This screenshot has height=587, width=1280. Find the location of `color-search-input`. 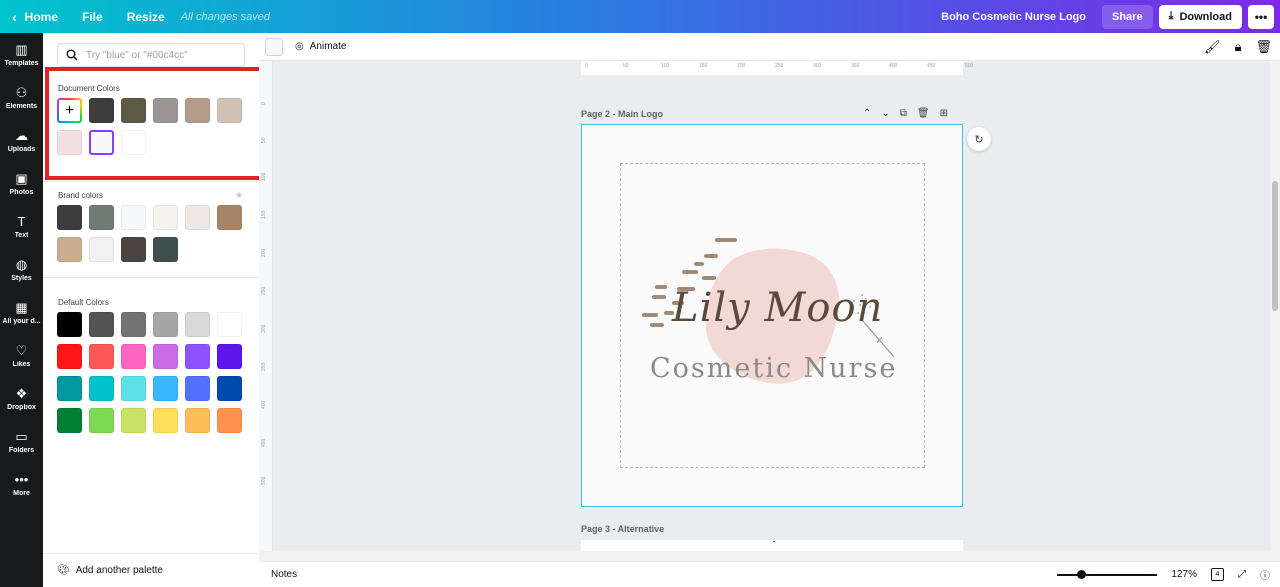

color-search-input is located at coordinates (161, 55).